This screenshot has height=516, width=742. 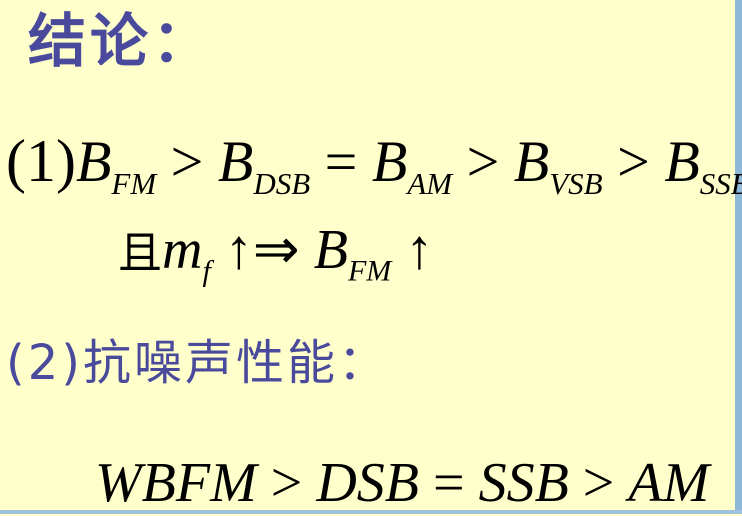 What do you see at coordinates (197, 363) in the screenshot?
I see `noise-performance-heading: (2)抗噪声性能：` at bounding box center [197, 363].